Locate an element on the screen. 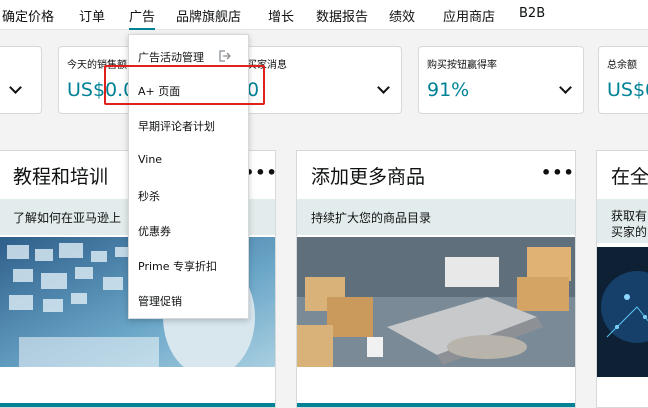 This screenshot has height=408, width=648. menu-item-campaign-manager: 广告活动管理 is located at coordinates (171, 57).